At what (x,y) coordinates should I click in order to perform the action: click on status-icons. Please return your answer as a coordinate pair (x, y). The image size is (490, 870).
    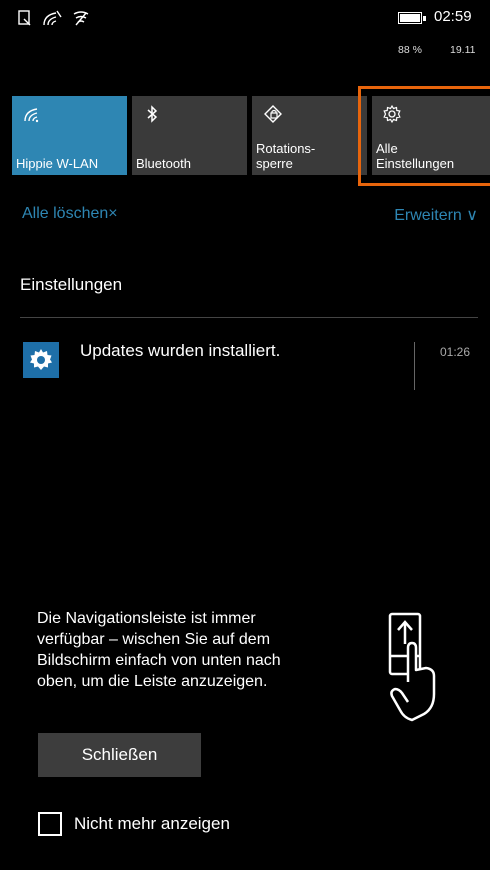
    Looking at the image, I should click on (54, 18).